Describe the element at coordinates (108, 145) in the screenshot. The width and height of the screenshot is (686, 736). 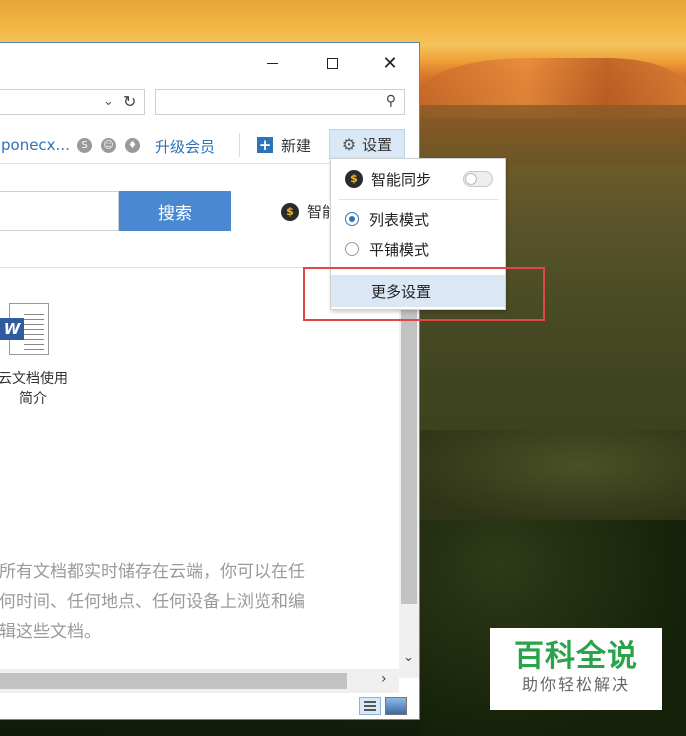
I see `member-badge-icon: ☺` at that location.